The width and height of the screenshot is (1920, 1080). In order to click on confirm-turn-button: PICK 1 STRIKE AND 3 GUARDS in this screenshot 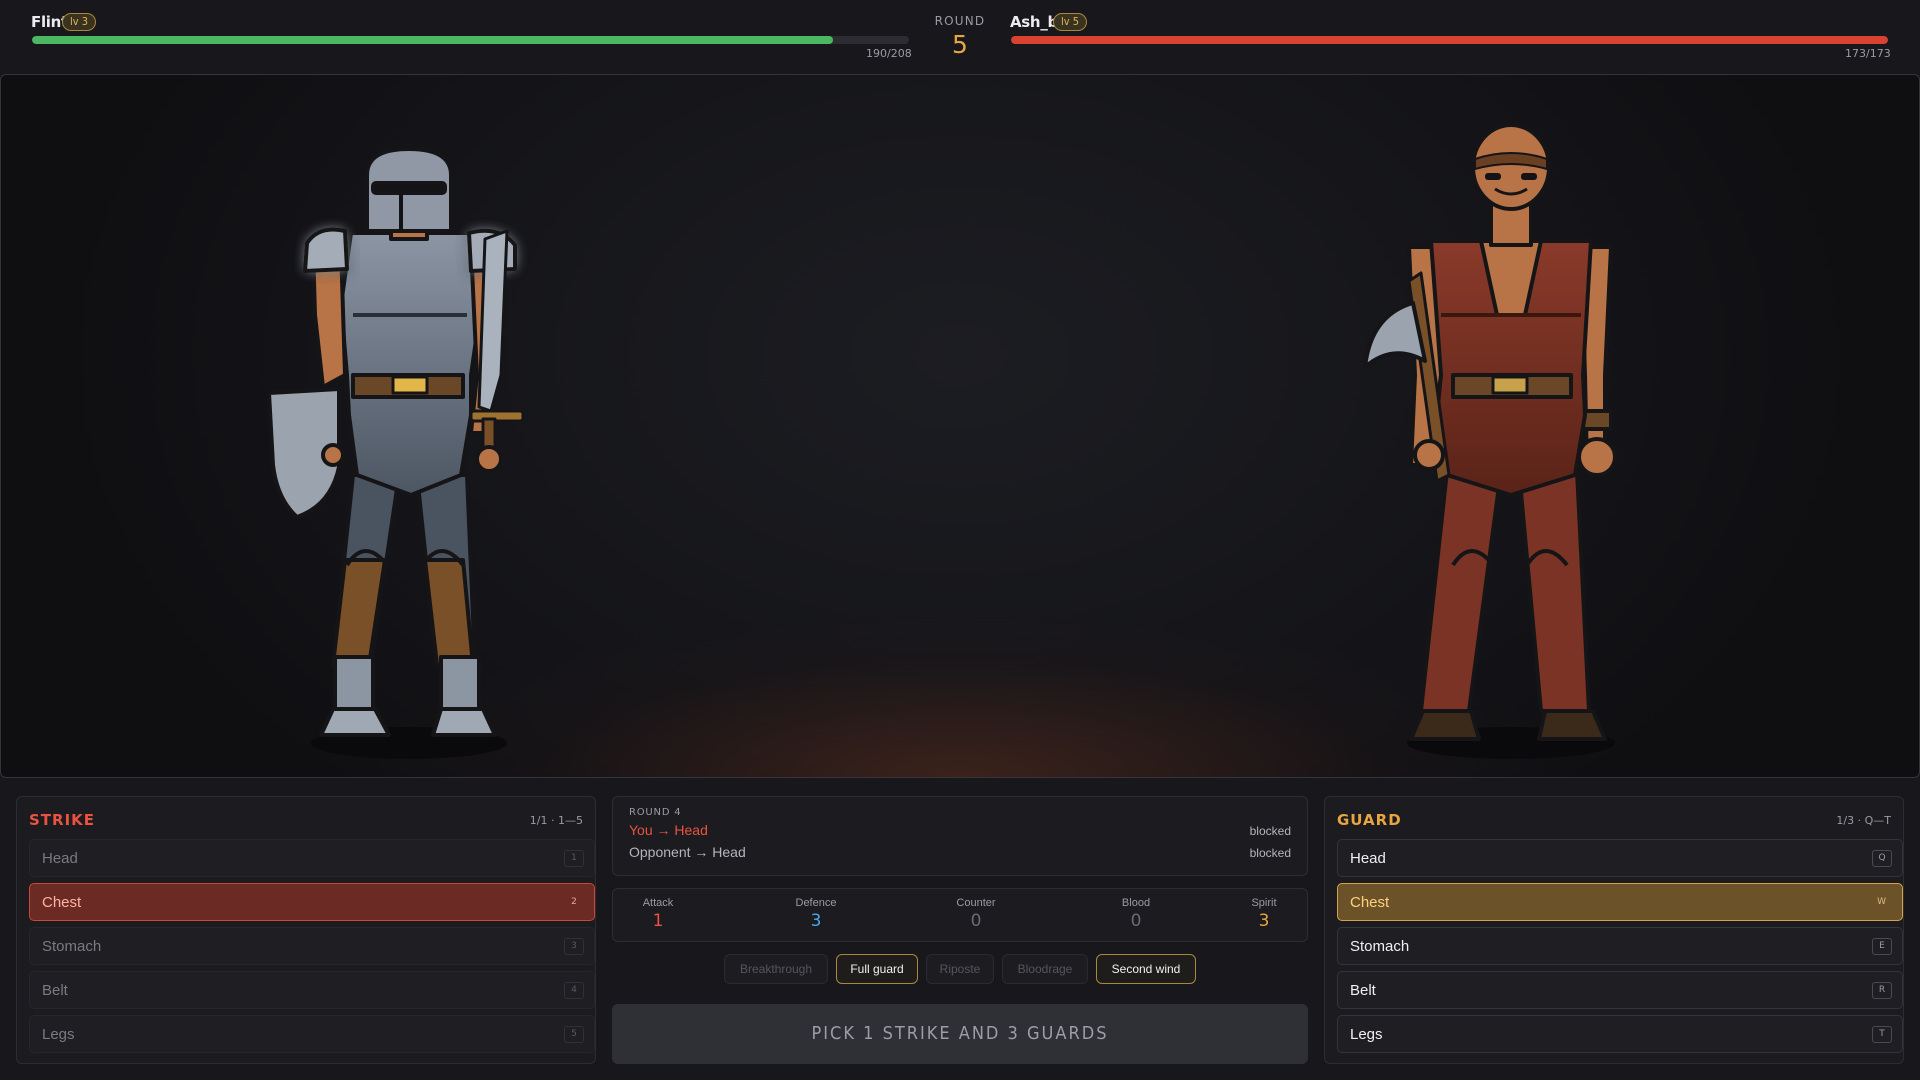, I will do `click(960, 1034)`.